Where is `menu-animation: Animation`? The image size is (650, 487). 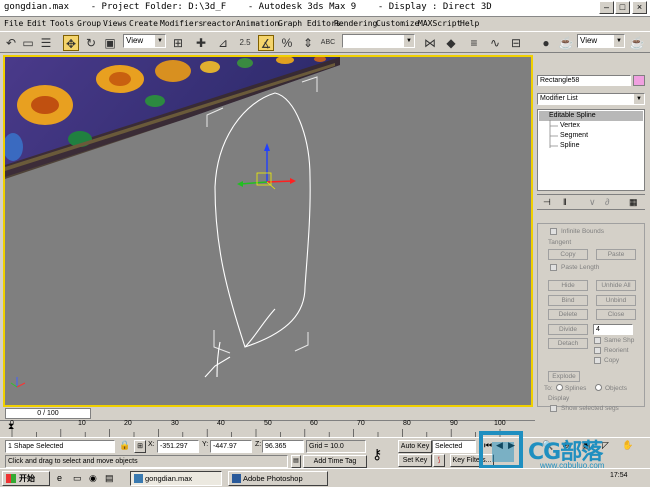 menu-animation: Animation is located at coordinates (257, 23).